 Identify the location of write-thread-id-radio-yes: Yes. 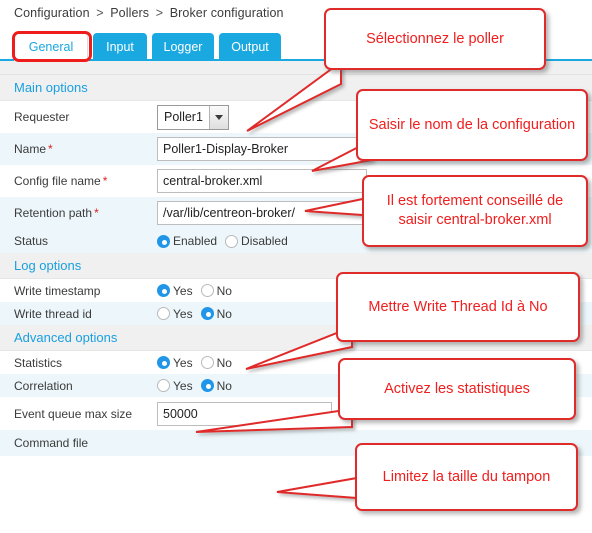
(175, 314).